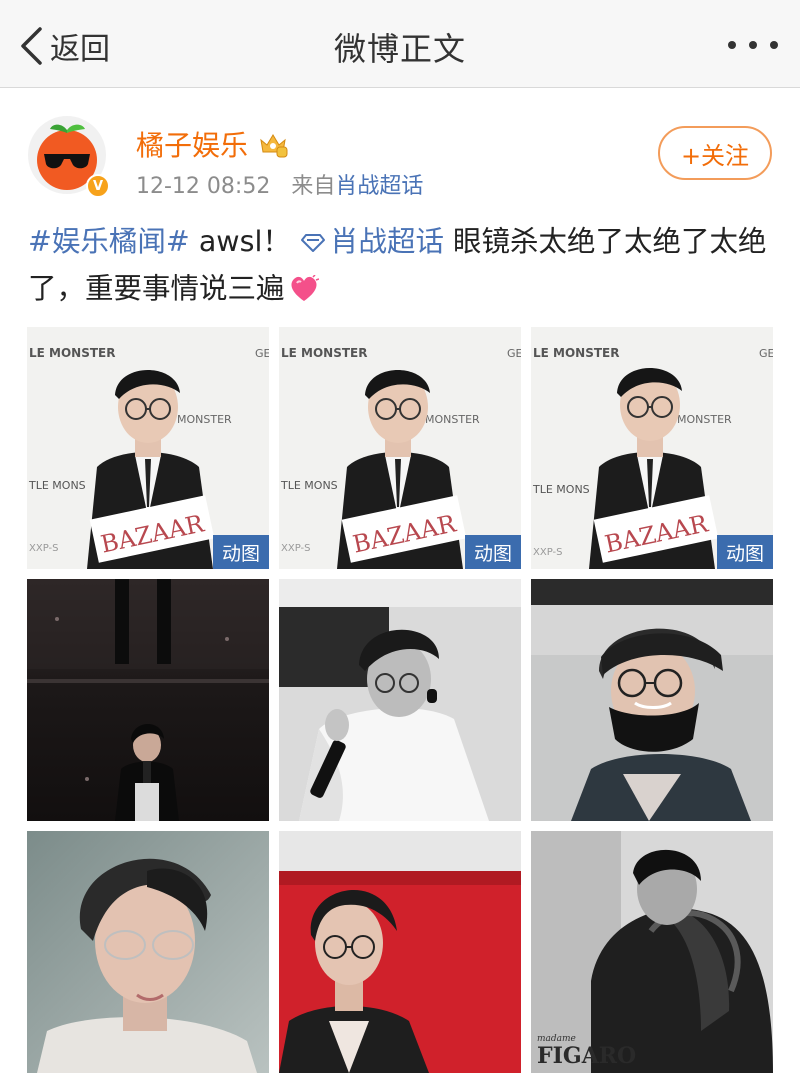 The height and width of the screenshot is (1091, 800). I want to click on follow-button: +关注, so click(715, 153).